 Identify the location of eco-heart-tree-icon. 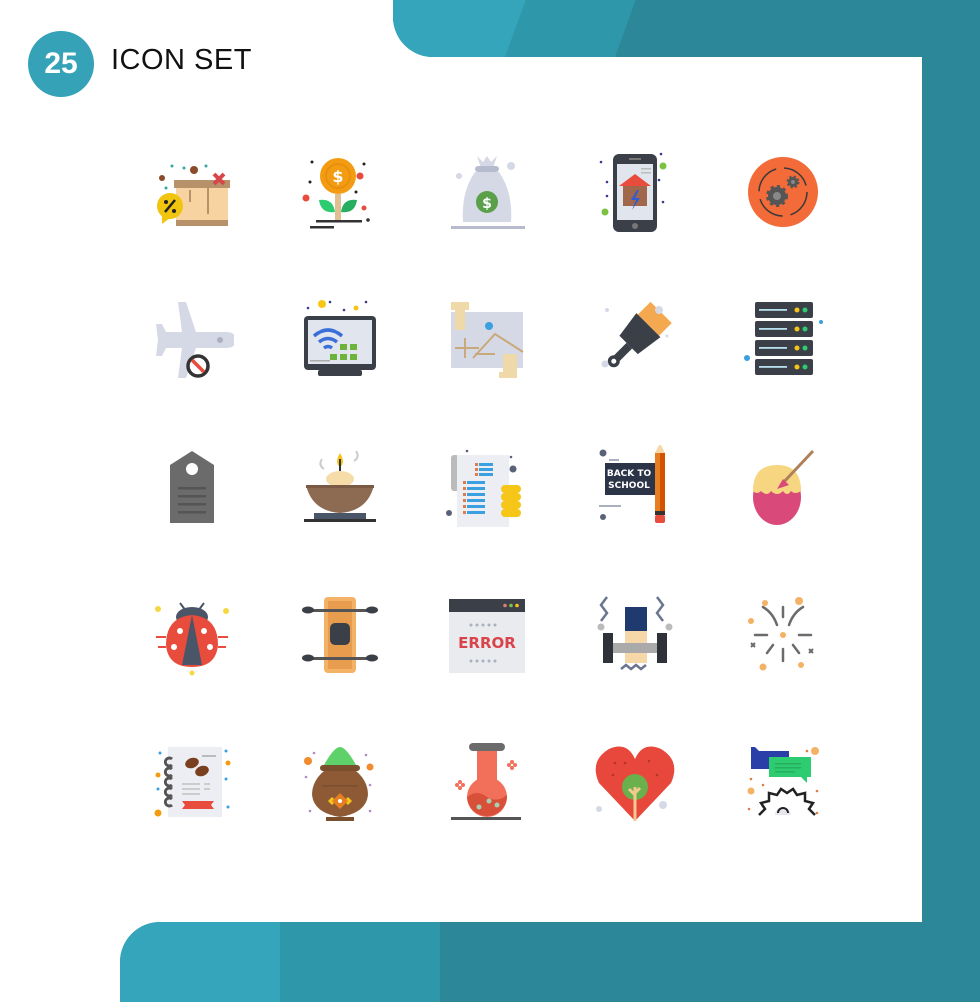
(635, 783).